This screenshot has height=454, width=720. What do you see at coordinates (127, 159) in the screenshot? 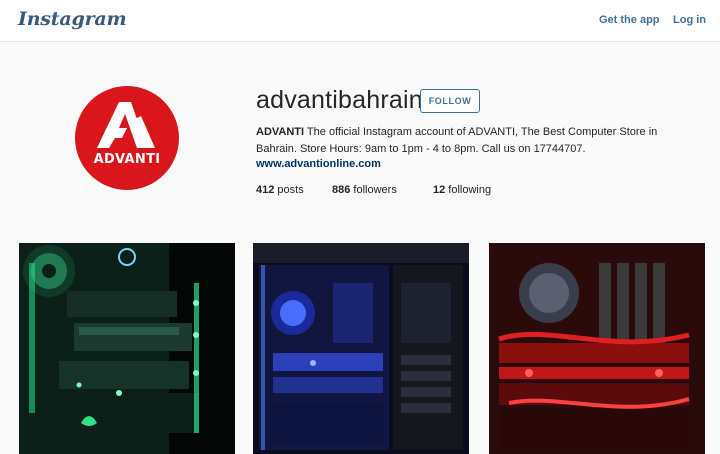
I see `avatar-brand-text: ADVANTI` at bounding box center [127, 159].